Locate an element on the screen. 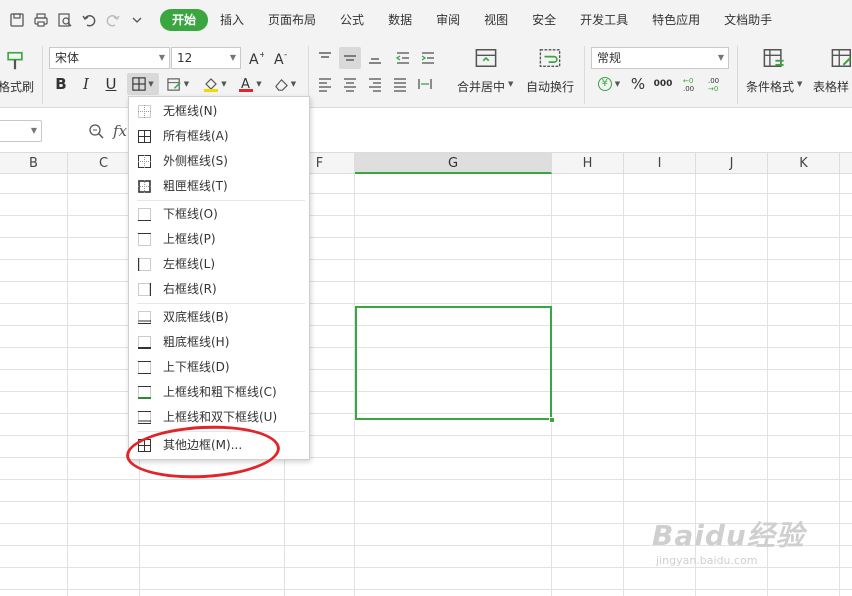  customize-toolbar-icon is located at coordinates (137, 20).